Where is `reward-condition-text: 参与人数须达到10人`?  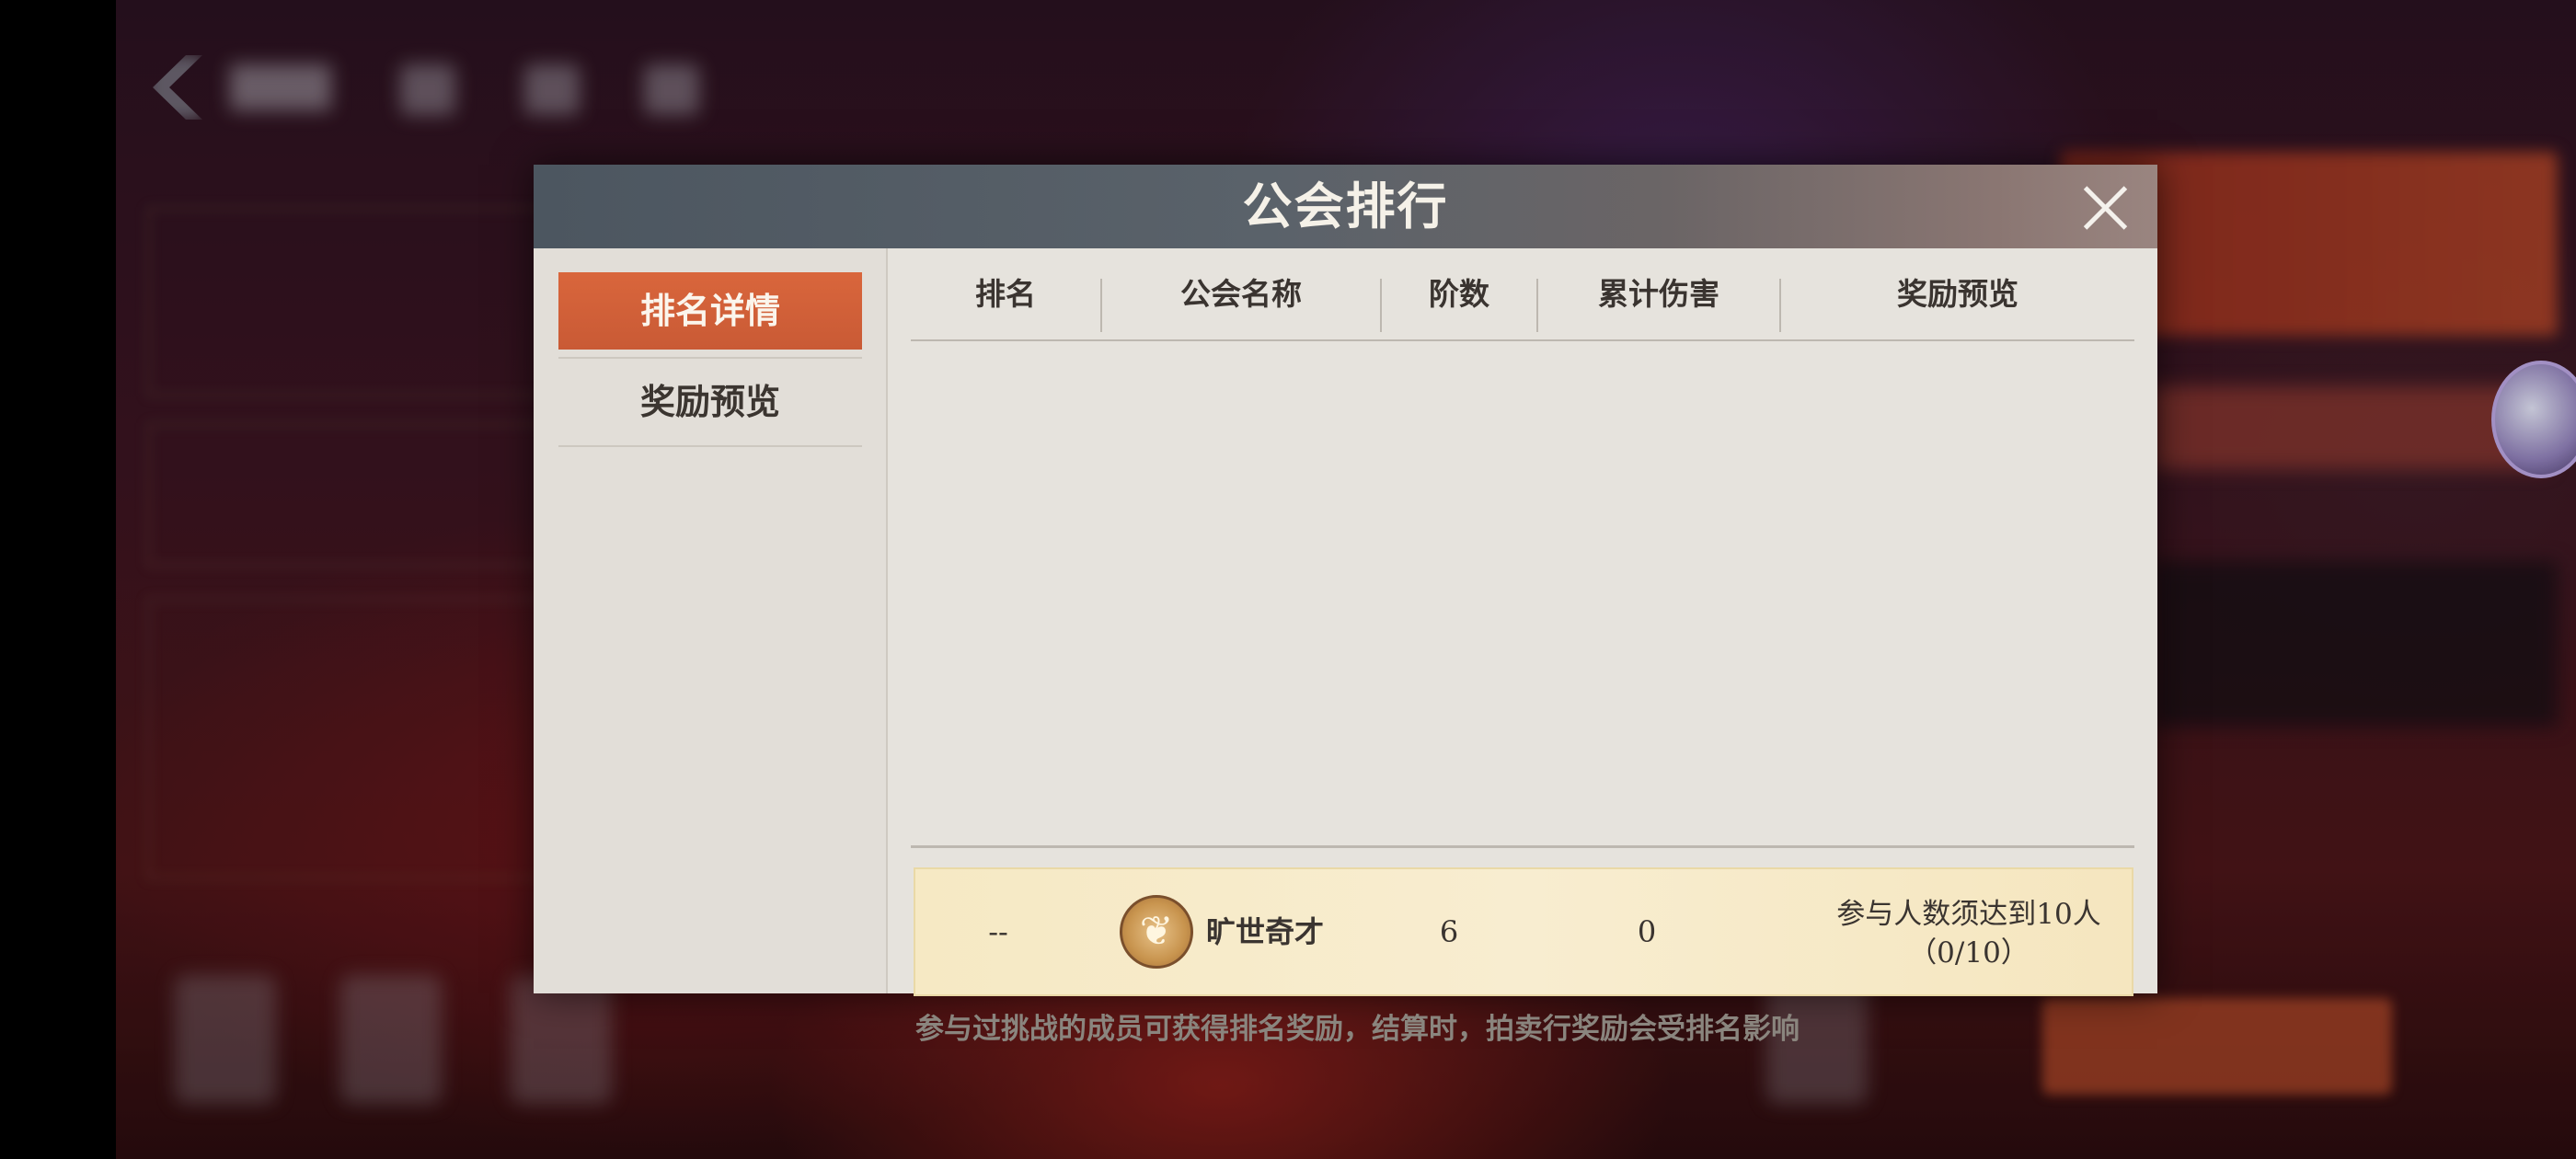 reward-condition-text: 参与人数须达到10人 is located at coordinates (1968, 914).